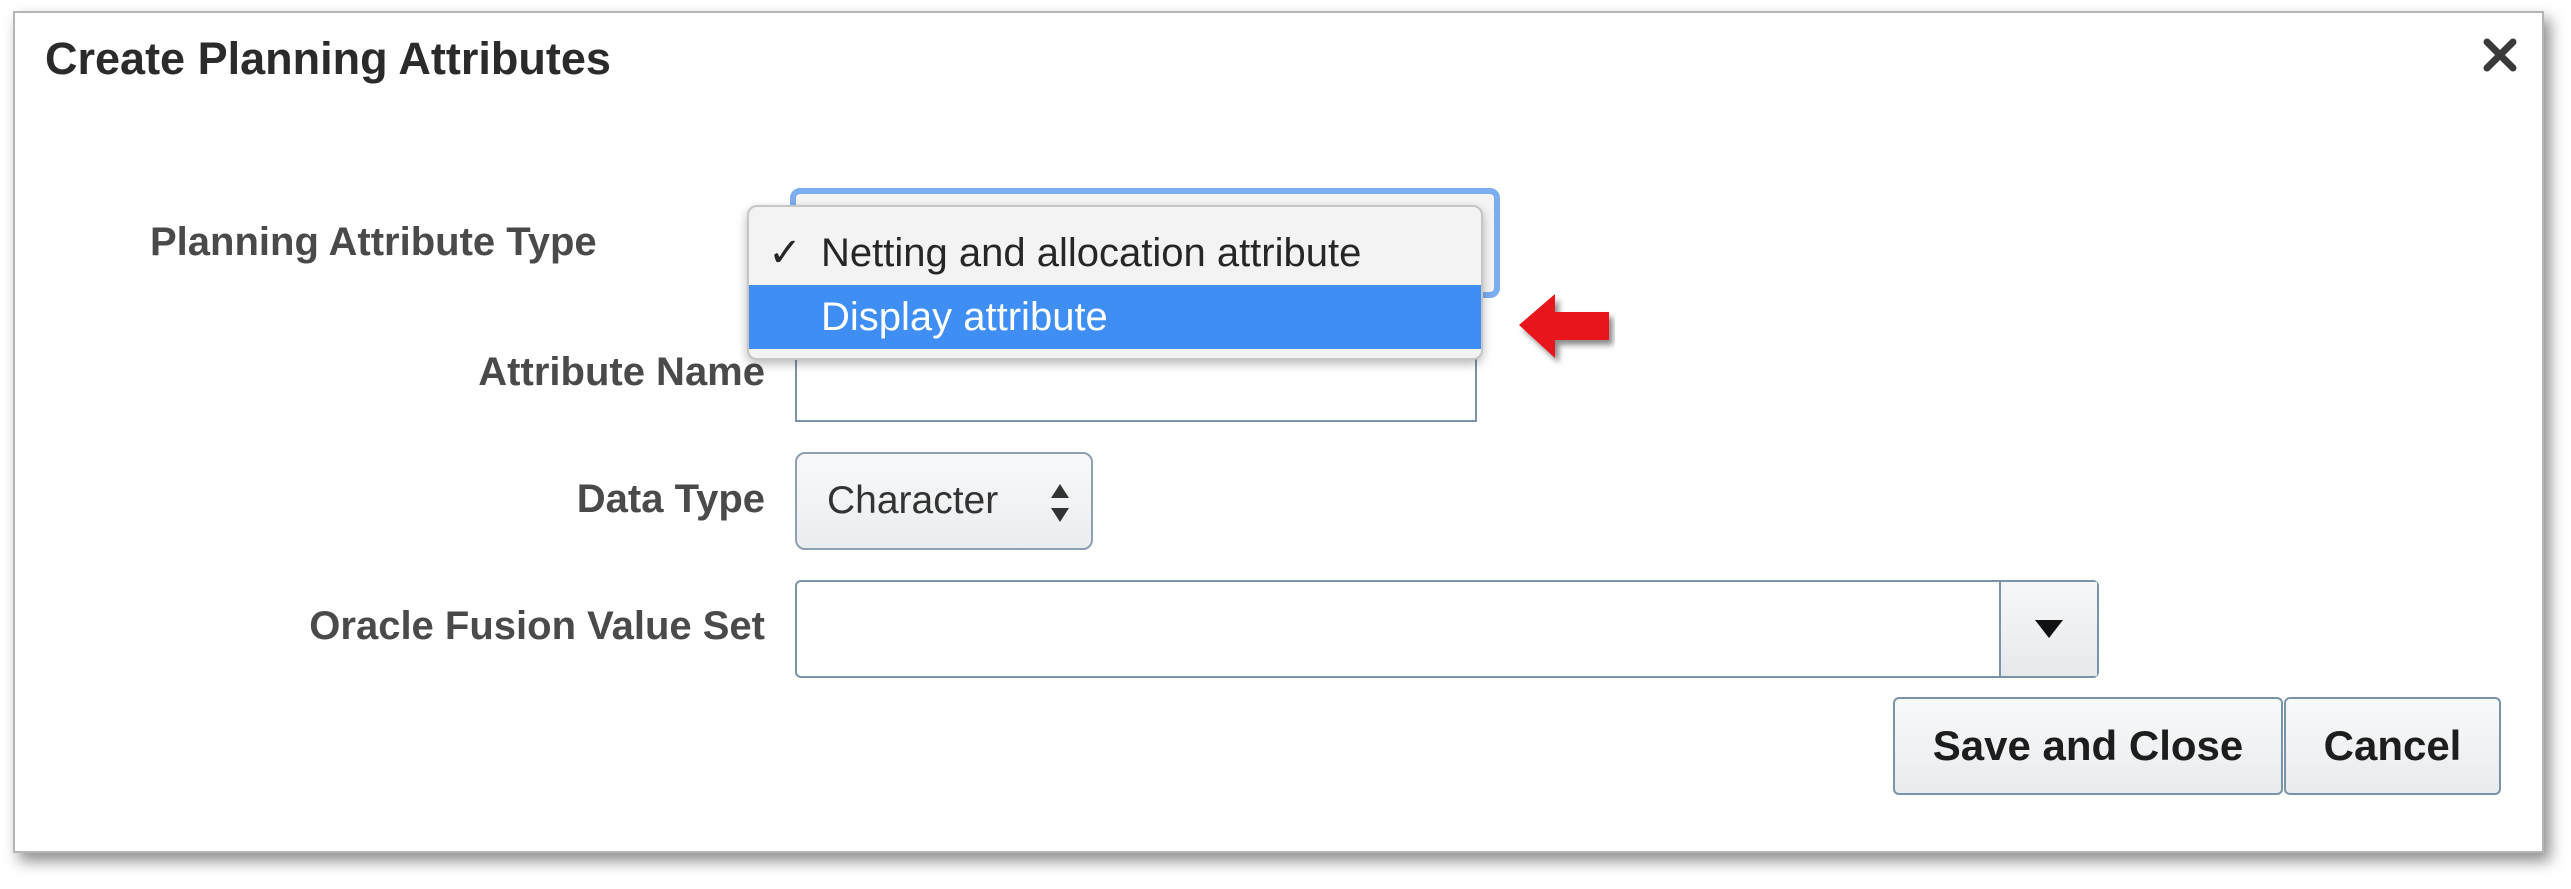  I want to click on select-arrows-icon, so click(1060, 503).